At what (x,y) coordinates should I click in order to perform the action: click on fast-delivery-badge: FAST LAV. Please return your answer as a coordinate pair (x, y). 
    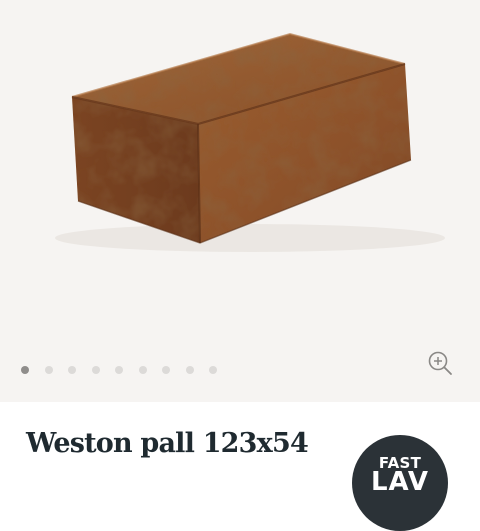
    Looking at the image, I should click on (400, 483).